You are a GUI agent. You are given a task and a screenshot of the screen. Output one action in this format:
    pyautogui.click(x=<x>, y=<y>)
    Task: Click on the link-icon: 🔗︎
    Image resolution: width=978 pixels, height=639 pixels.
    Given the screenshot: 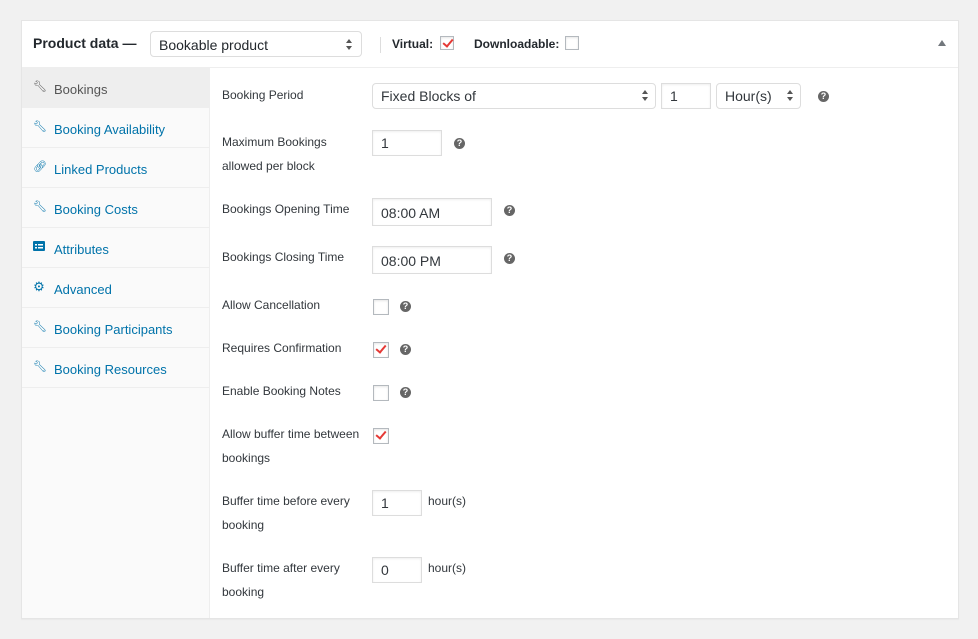 What is the action you would take?
    pyautogui.click(x=40, y=167)
    